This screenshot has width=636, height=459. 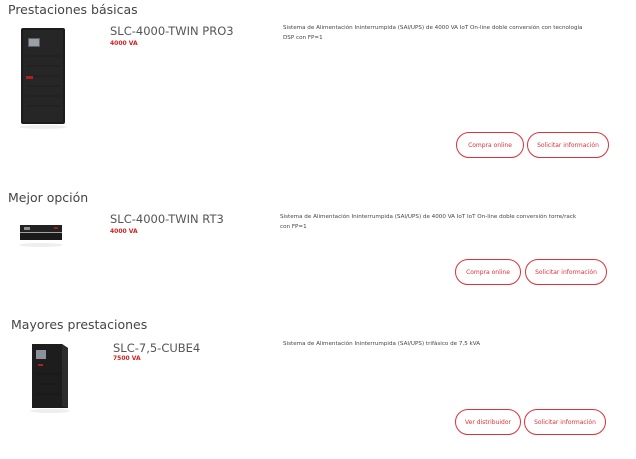 What do you see at coordinates (167, 219) in the screenshot?
I see `product-model: SLC-4000-TWIN RT3` at bounding box center [167, 219].